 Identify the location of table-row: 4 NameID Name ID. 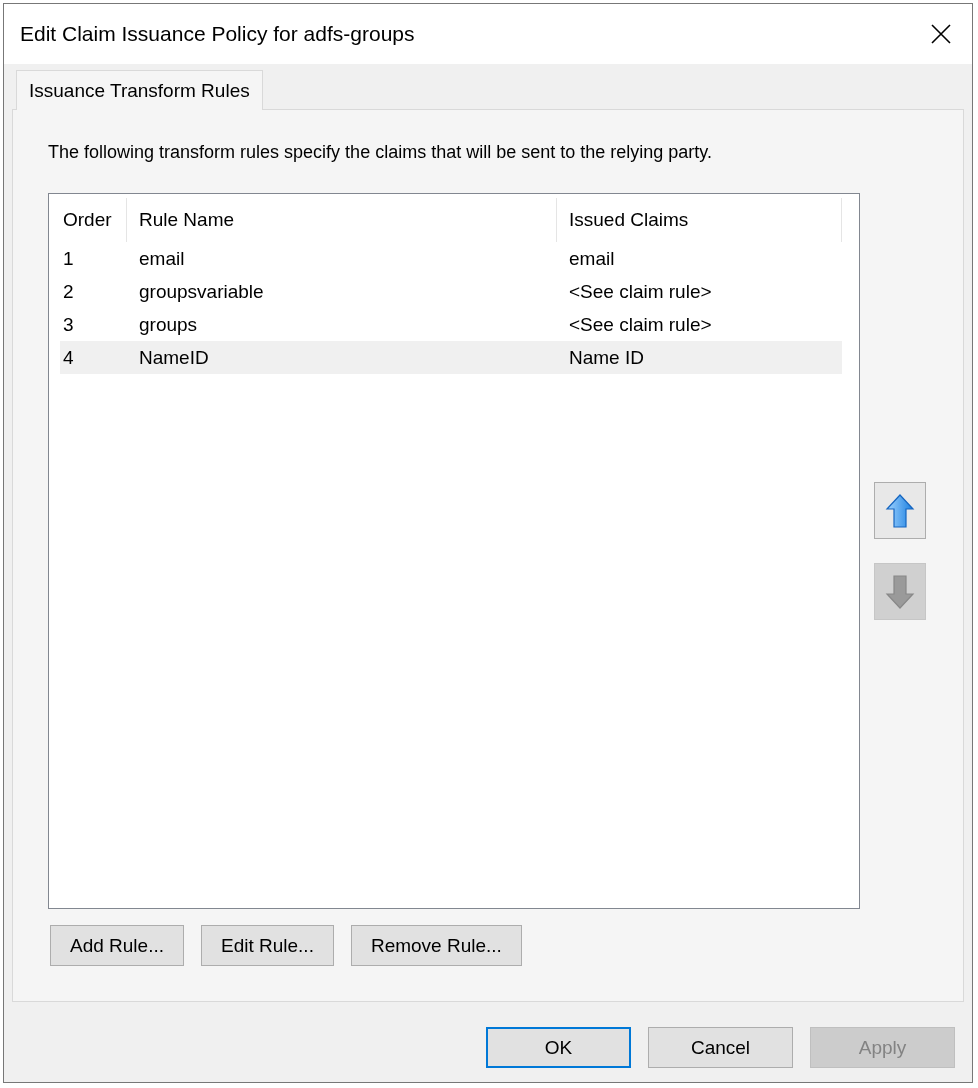
(451, 357).